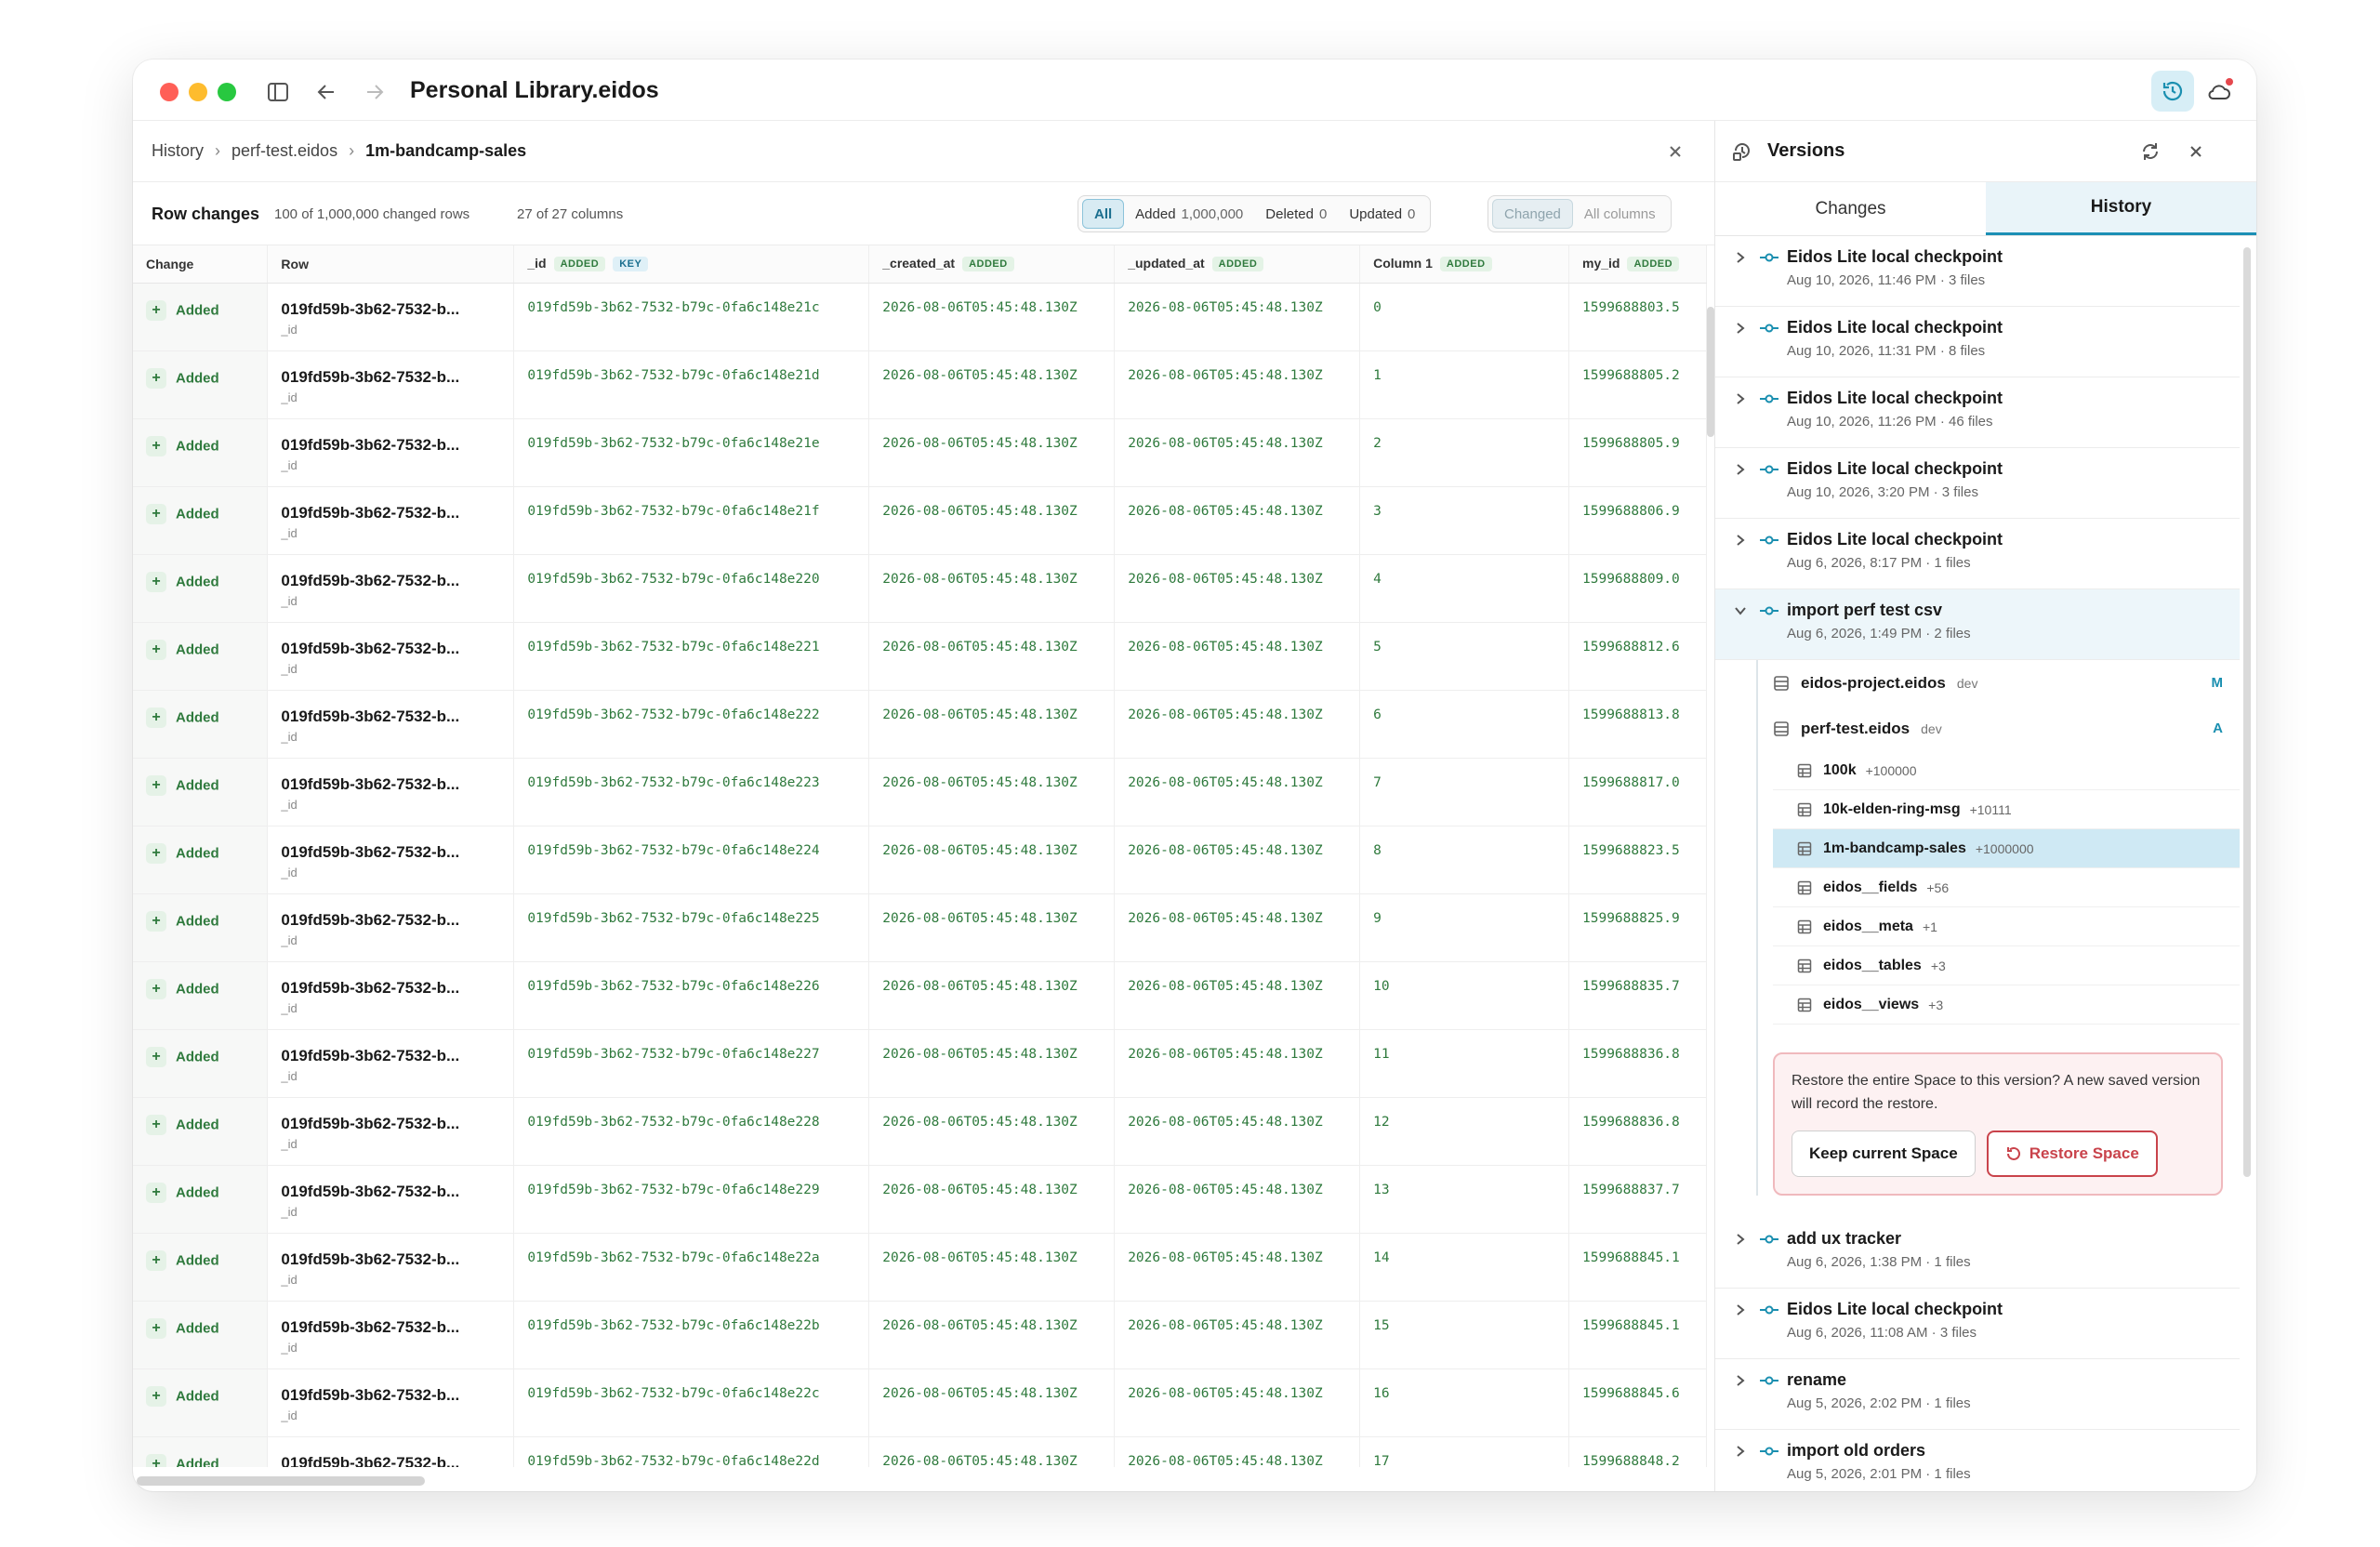  Describe the element at coordinates (2172, 91) in the screenshot. I see `history-toggle-button` at that location.